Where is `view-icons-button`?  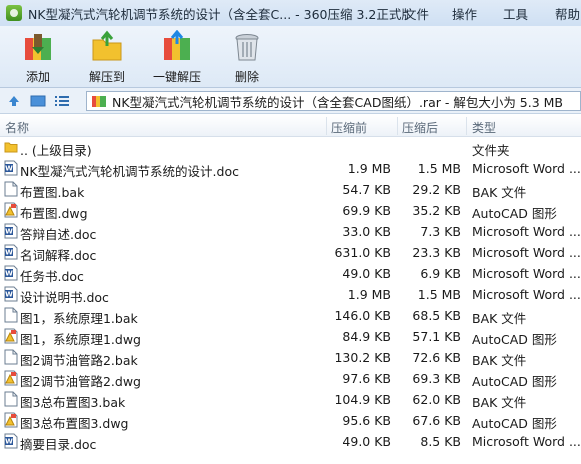 view-icons-button is located at coordinates (38, 101).